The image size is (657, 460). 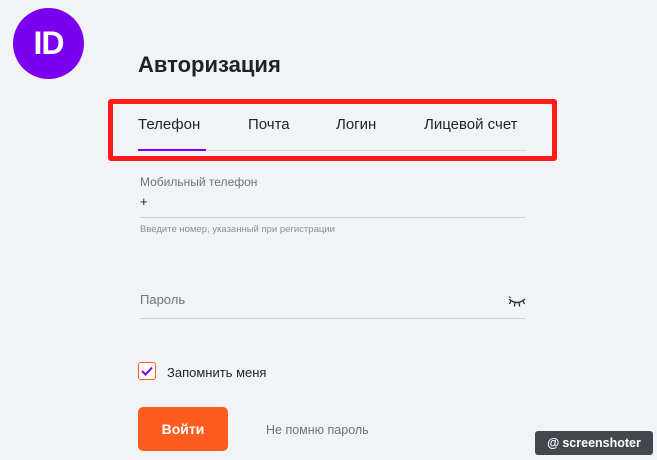 What do you see at coordinates (269, 124) in the screenshot?
I see `tab-email: Почта` at bounding box center [269, 124].